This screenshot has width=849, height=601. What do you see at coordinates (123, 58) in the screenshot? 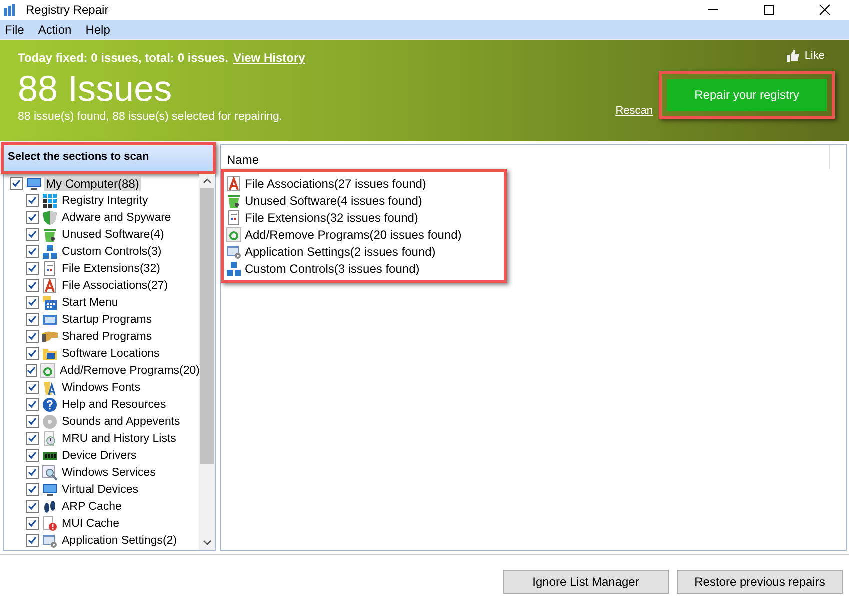
I see `today-summary: Today fixed: 0 issues, total: 0 issues.` at bounding box center [123, 58].